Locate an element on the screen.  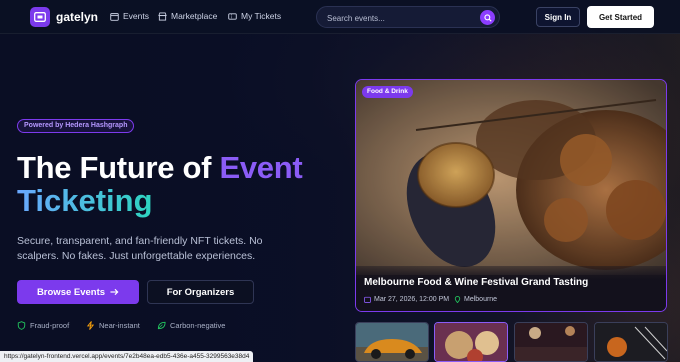
shield-icon is located at coordinates (21, 325).